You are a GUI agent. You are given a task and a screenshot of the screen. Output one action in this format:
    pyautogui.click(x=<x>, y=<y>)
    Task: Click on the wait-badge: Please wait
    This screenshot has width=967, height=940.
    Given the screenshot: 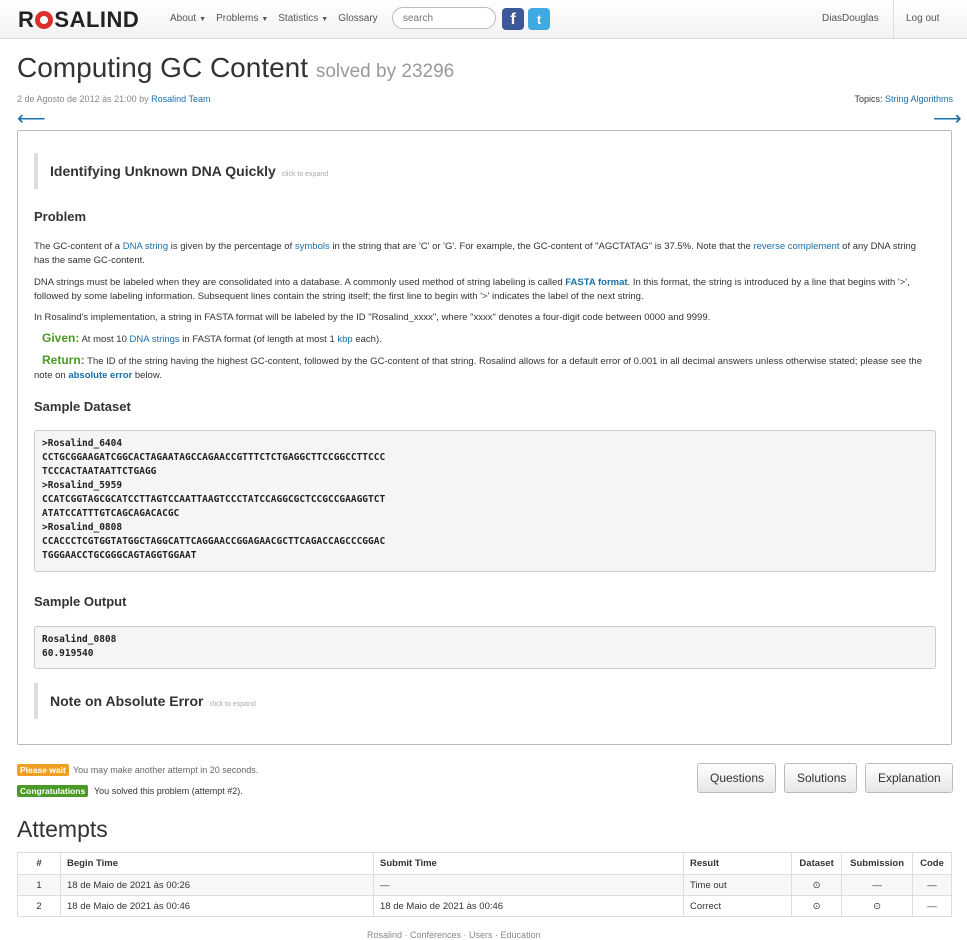 What is the action you would take?
    pyautogui.click(x=43, y=770)
    